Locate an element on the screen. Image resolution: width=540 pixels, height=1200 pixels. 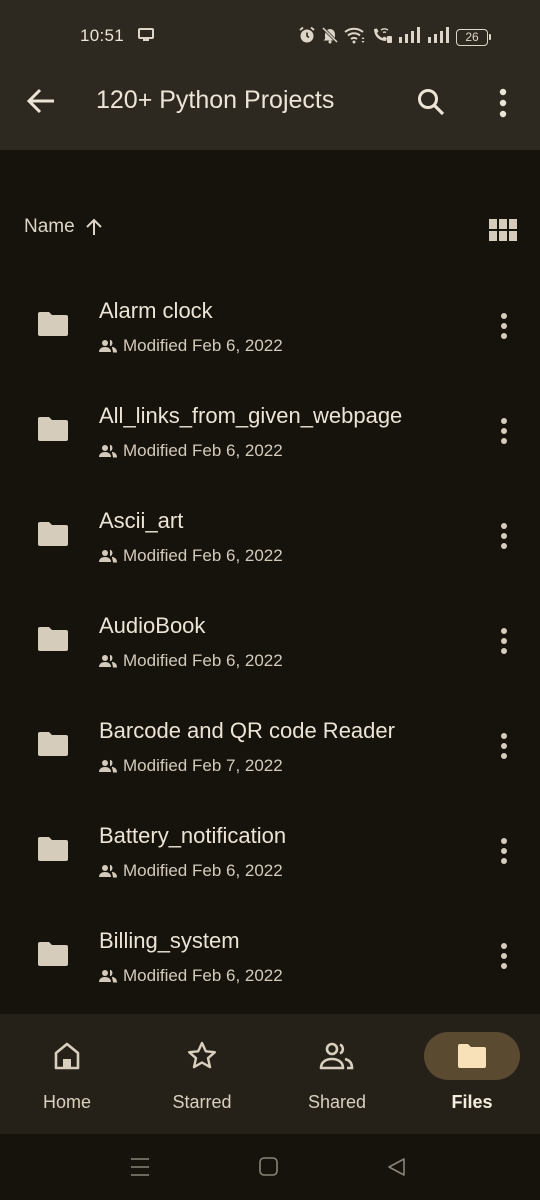
search-button is located at coordinates (431, 103).